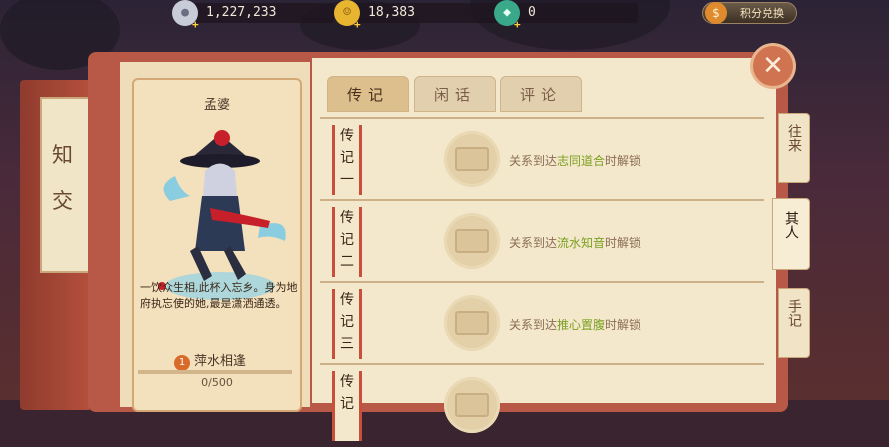 The image size is (889, 447). I want to click on biography-row: 传记三 关系到达推心置腹时解锁, so click(542, 323).